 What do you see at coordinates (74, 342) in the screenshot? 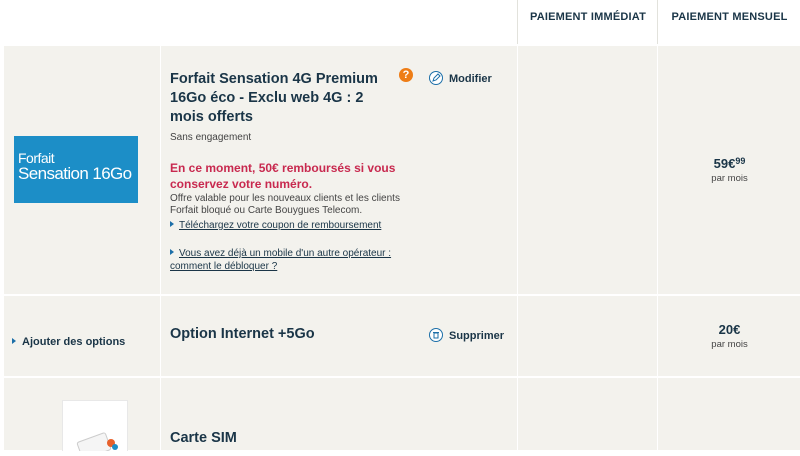
I see `add-options-label: Ajouter des options` at bounding box center [74, 342].